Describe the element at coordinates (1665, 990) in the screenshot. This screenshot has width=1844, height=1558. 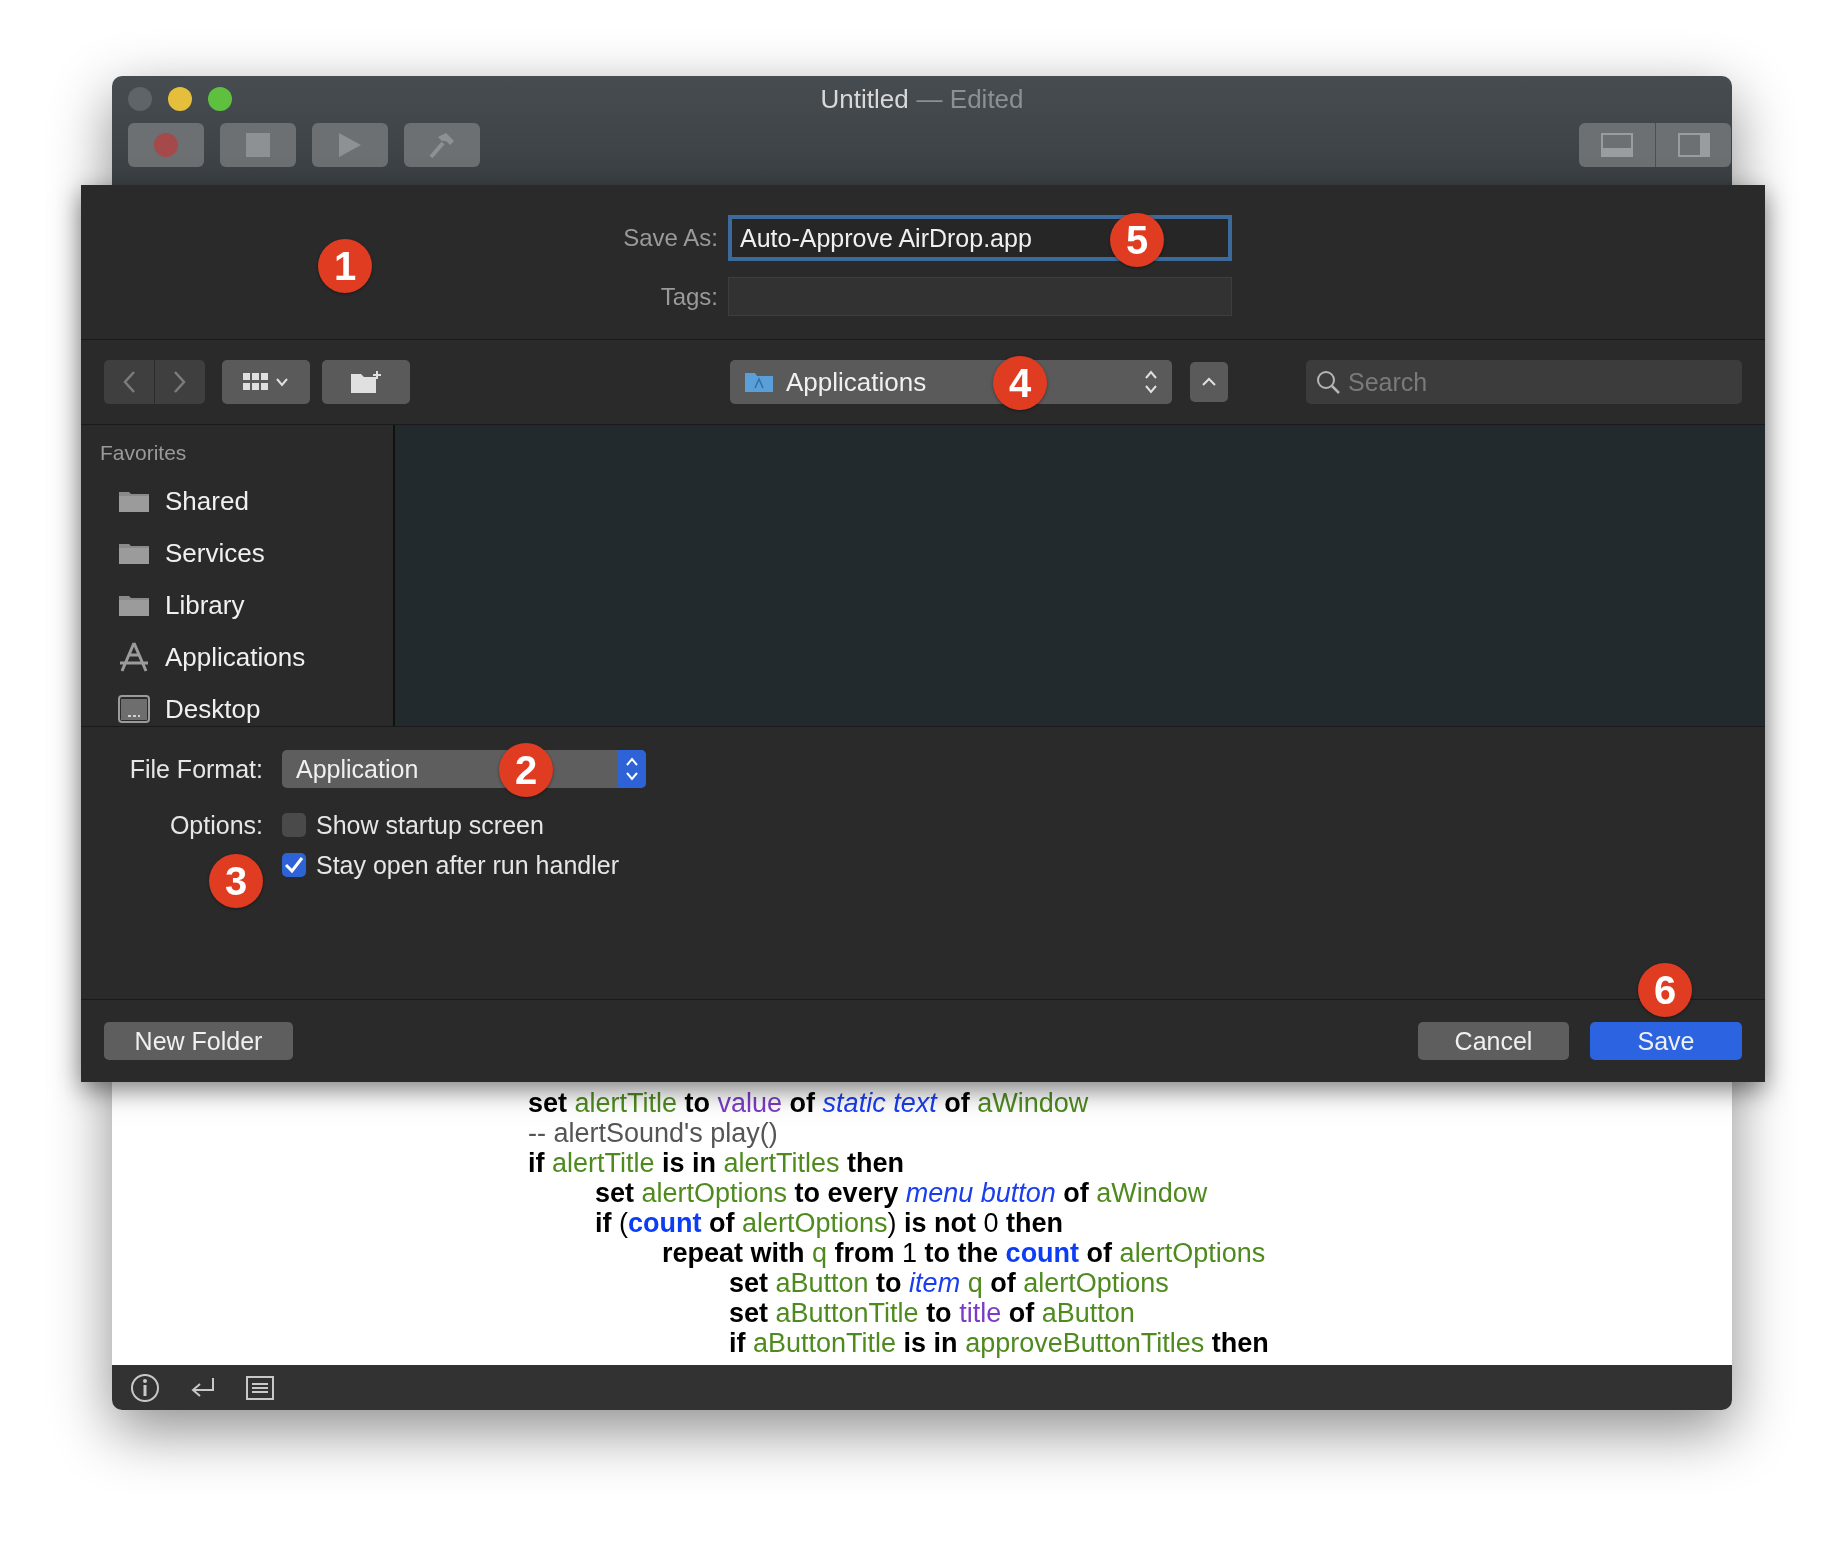
I see `number-badge: 6` at that location.